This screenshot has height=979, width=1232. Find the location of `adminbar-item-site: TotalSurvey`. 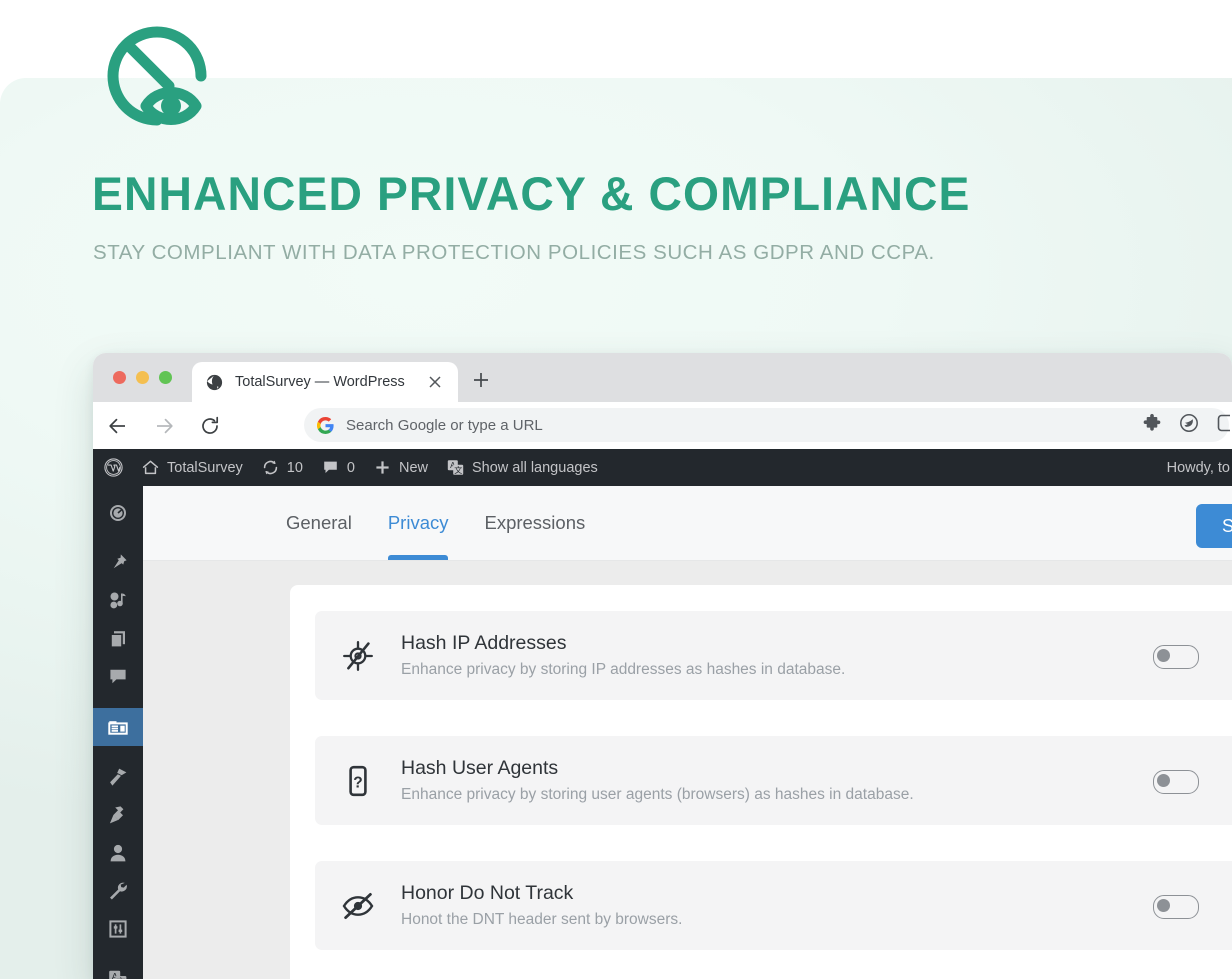

adminbar-item-site: TotalSurvey is located at coordinates (192, 467).